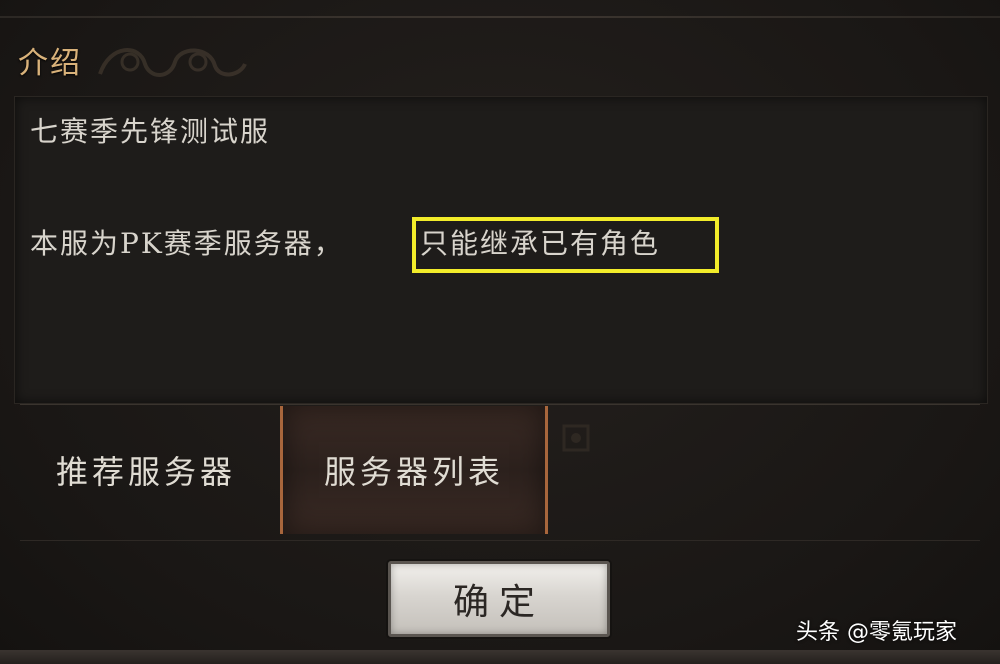 The height and width of the screenshot is (664, 1000). I want to click on watermark-text: 头条 @零氪玩家, so click(876, 632).